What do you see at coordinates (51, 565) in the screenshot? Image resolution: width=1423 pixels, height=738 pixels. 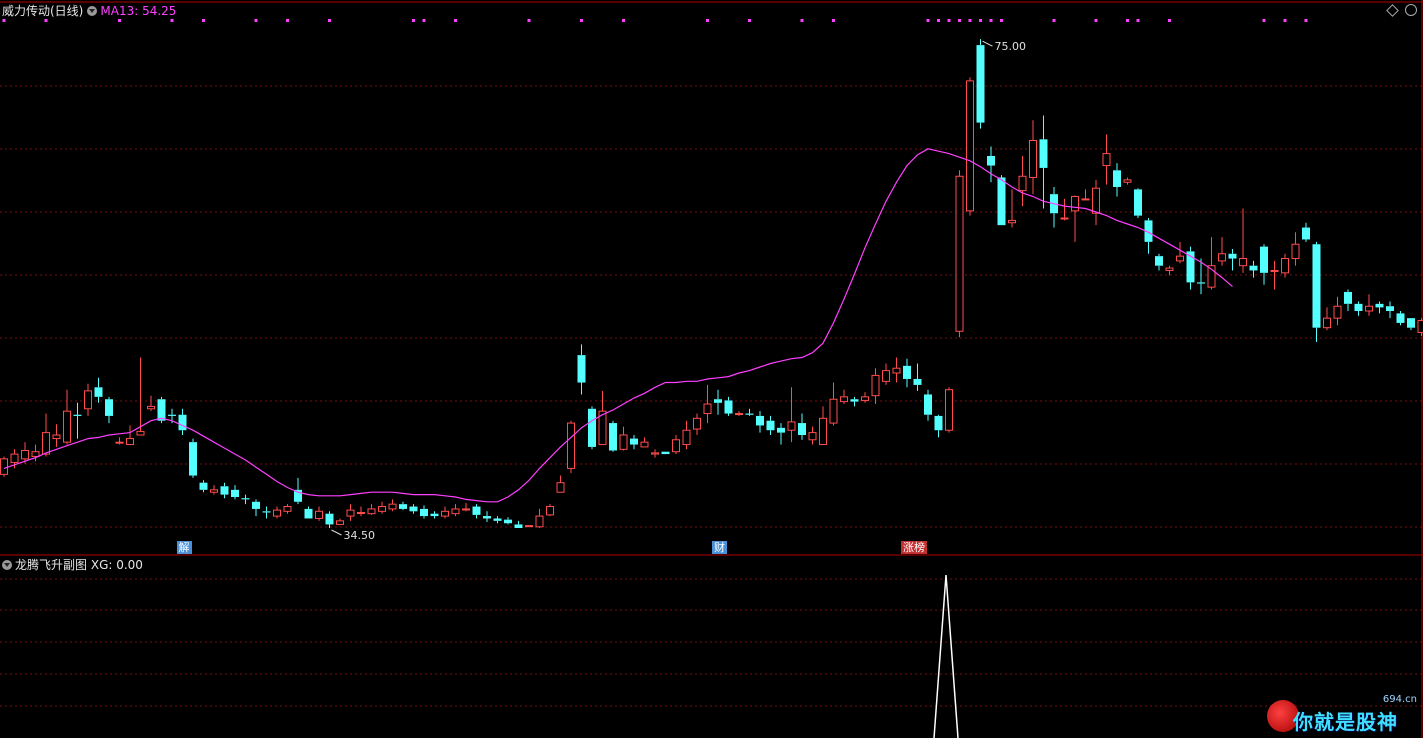 I see `indicator-title: 龙腾飞升副图` at bounding box center [51, 565].